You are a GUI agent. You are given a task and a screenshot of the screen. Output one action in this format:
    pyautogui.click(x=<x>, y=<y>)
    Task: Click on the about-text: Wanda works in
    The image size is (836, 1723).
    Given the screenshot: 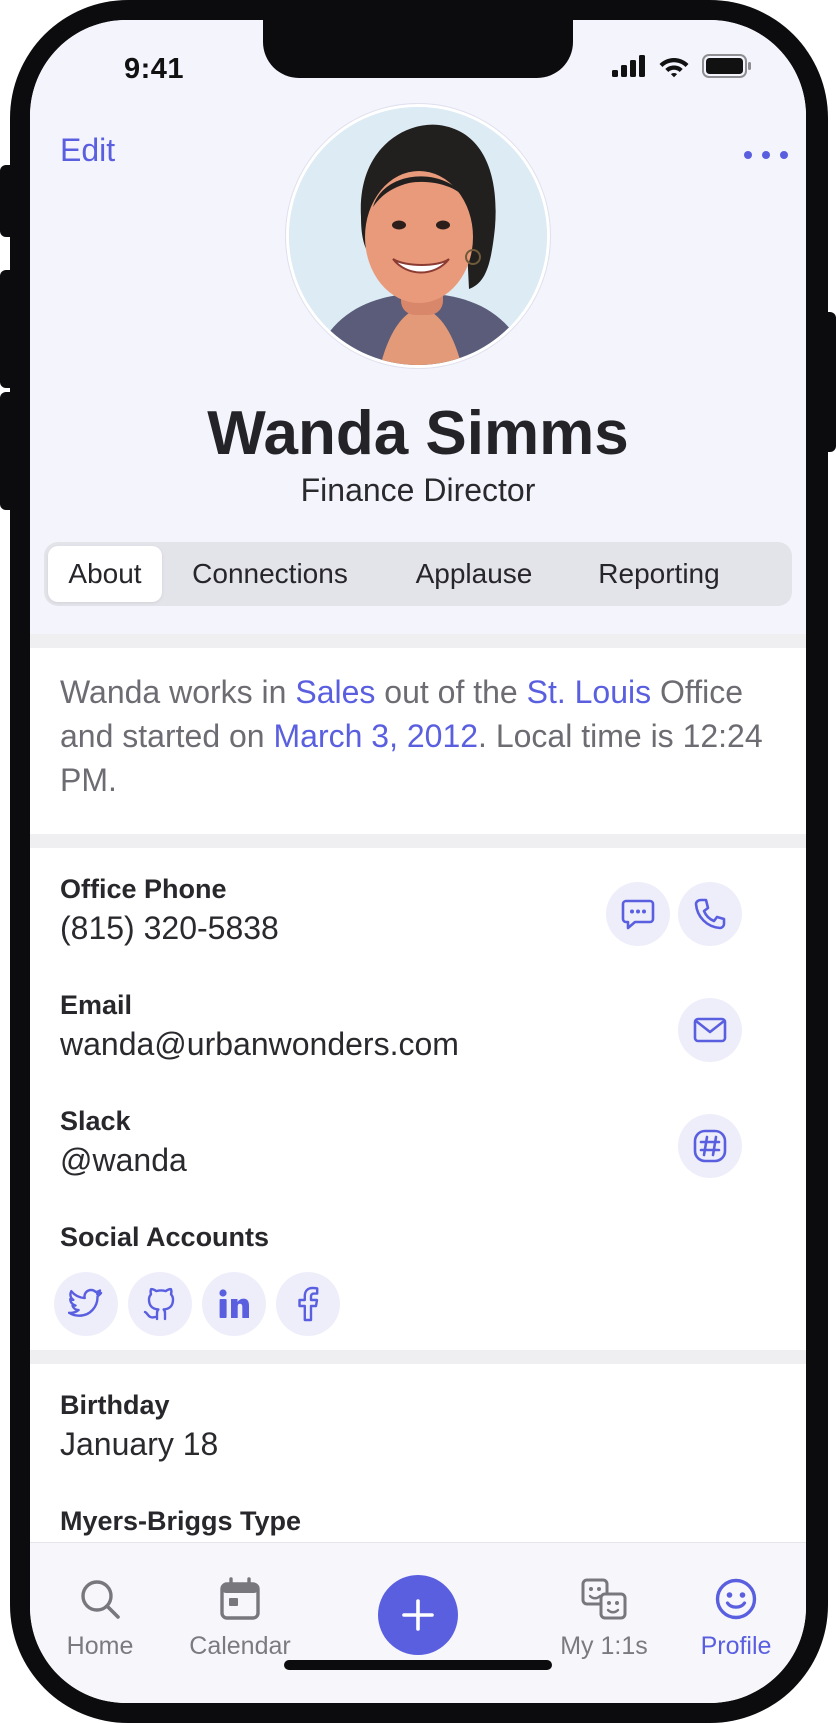 What is the action you would take?
    pyautogui.click(x=178, y=692)
    